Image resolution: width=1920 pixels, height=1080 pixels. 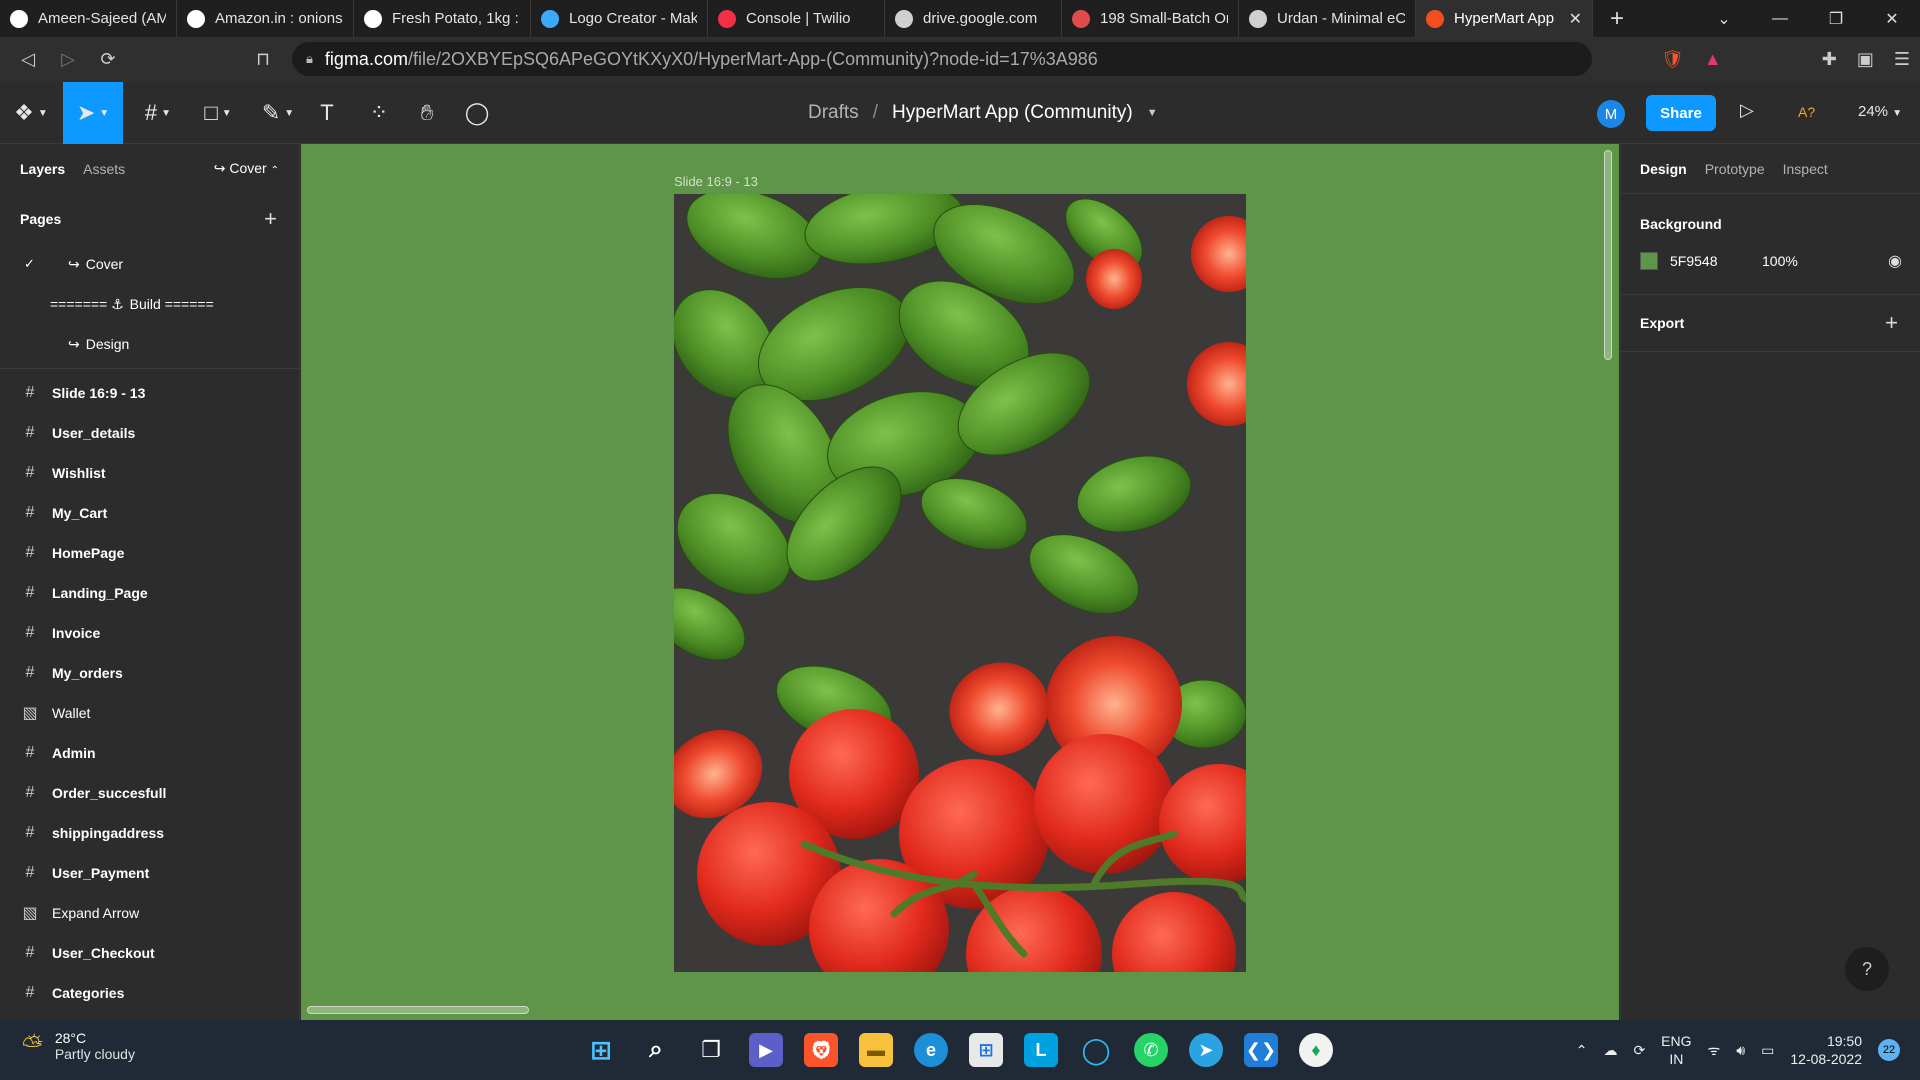 I want to click on tab-search-icon: ⌄, so click(x=1724, y=18).